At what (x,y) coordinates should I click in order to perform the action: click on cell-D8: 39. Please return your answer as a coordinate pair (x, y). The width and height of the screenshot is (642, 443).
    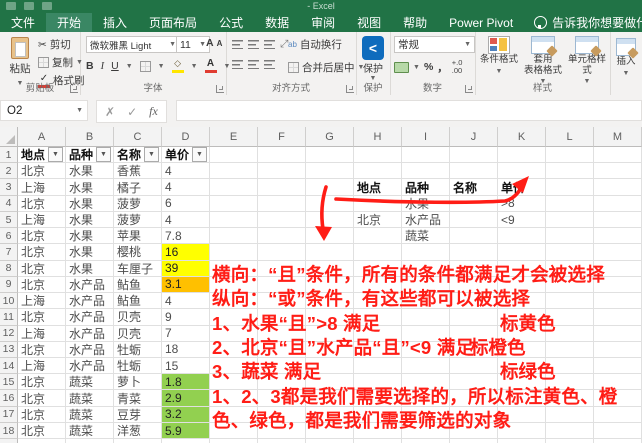
    Looking at the image, I should click on (186, 268).